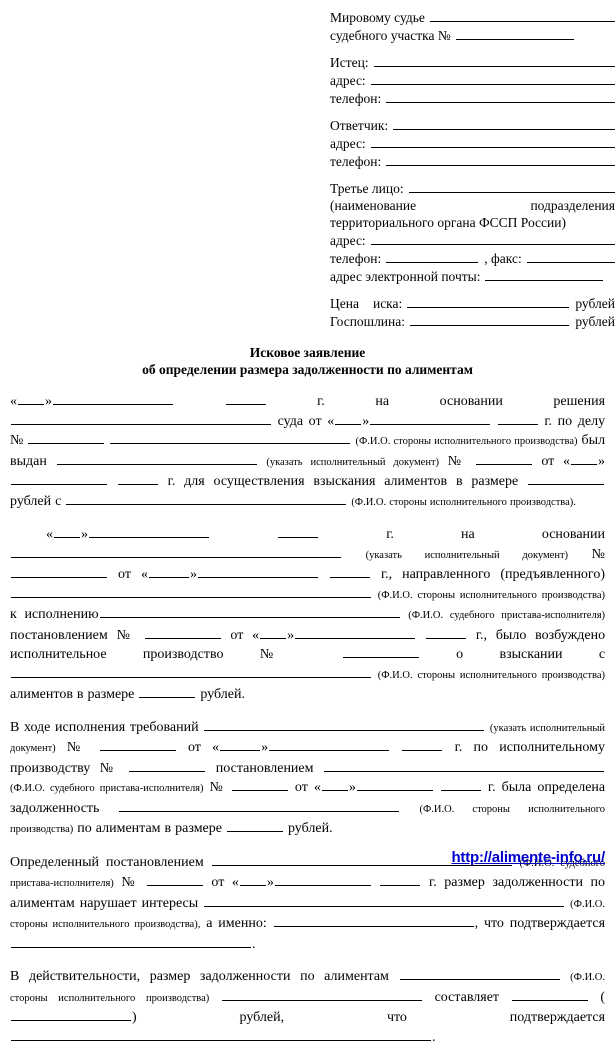  What do you see at coordinates (432, 256) in the screenshot?
I see `third-party-phone-blank` at bounding box center [432, 256].